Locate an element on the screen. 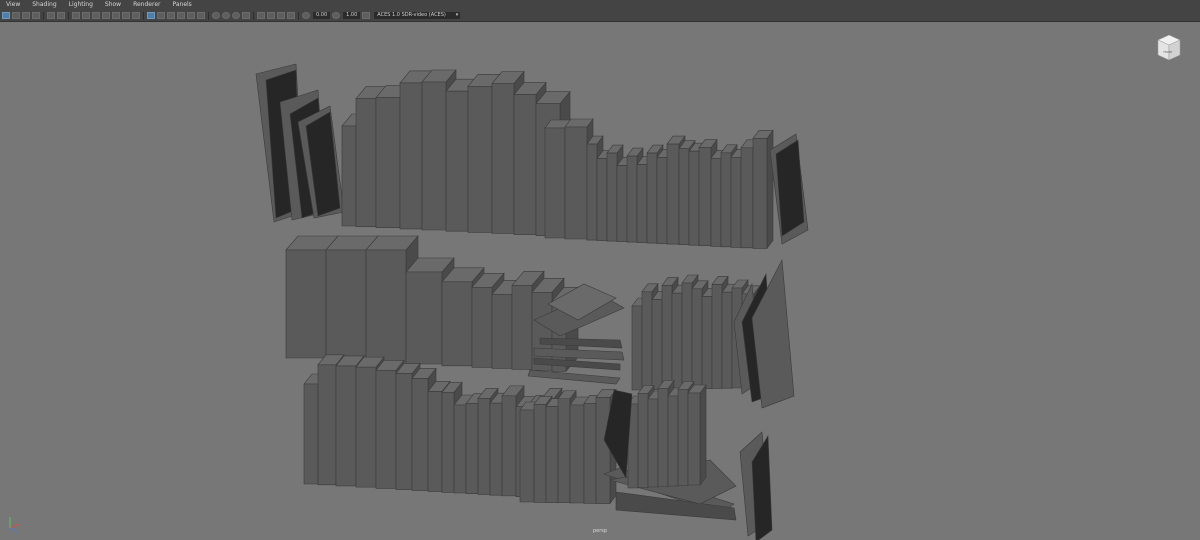 This screenshot has height=540, width=1200. menu-renderer: Renderer is located at coordinates (146, 5).